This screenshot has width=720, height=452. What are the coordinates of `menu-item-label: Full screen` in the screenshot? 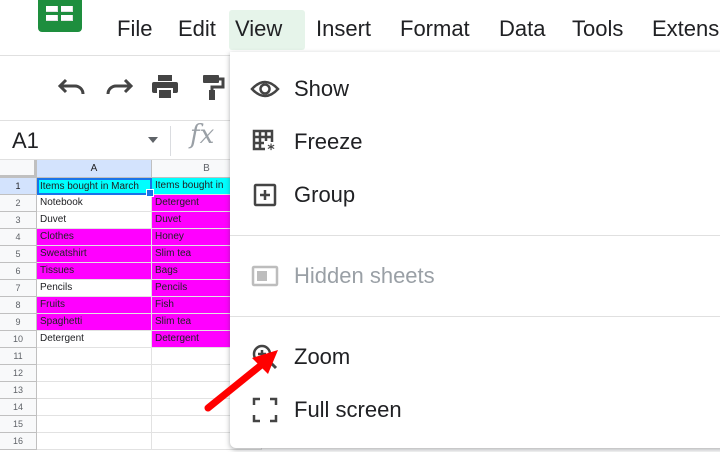 It's located at (348, 409).